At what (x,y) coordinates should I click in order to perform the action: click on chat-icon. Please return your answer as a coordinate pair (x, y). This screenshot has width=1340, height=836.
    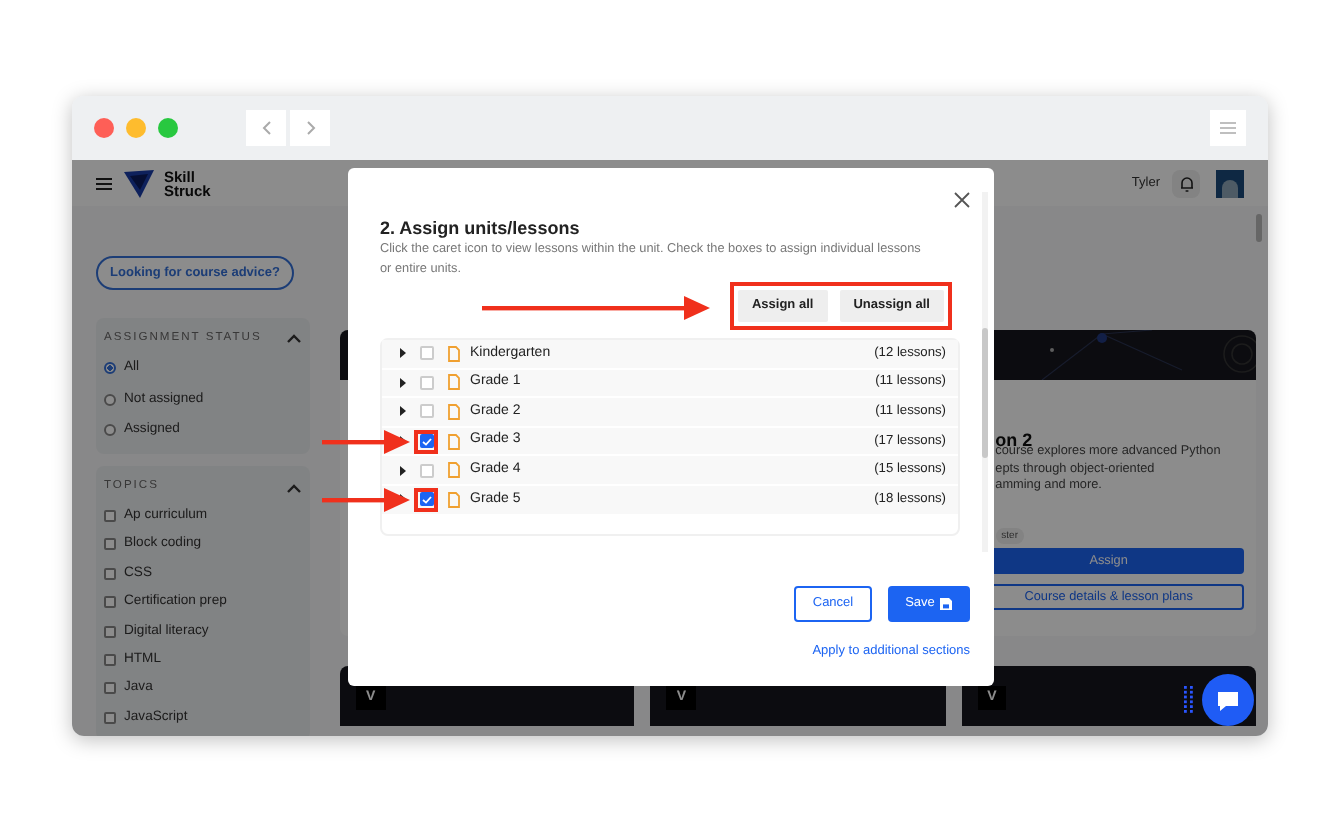
    Looking at the image, I should click on (1228, 700).